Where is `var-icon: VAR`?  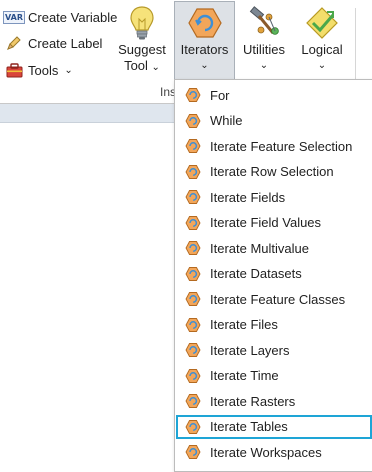 var-icon: VAR is located at coordinates (14, 17).